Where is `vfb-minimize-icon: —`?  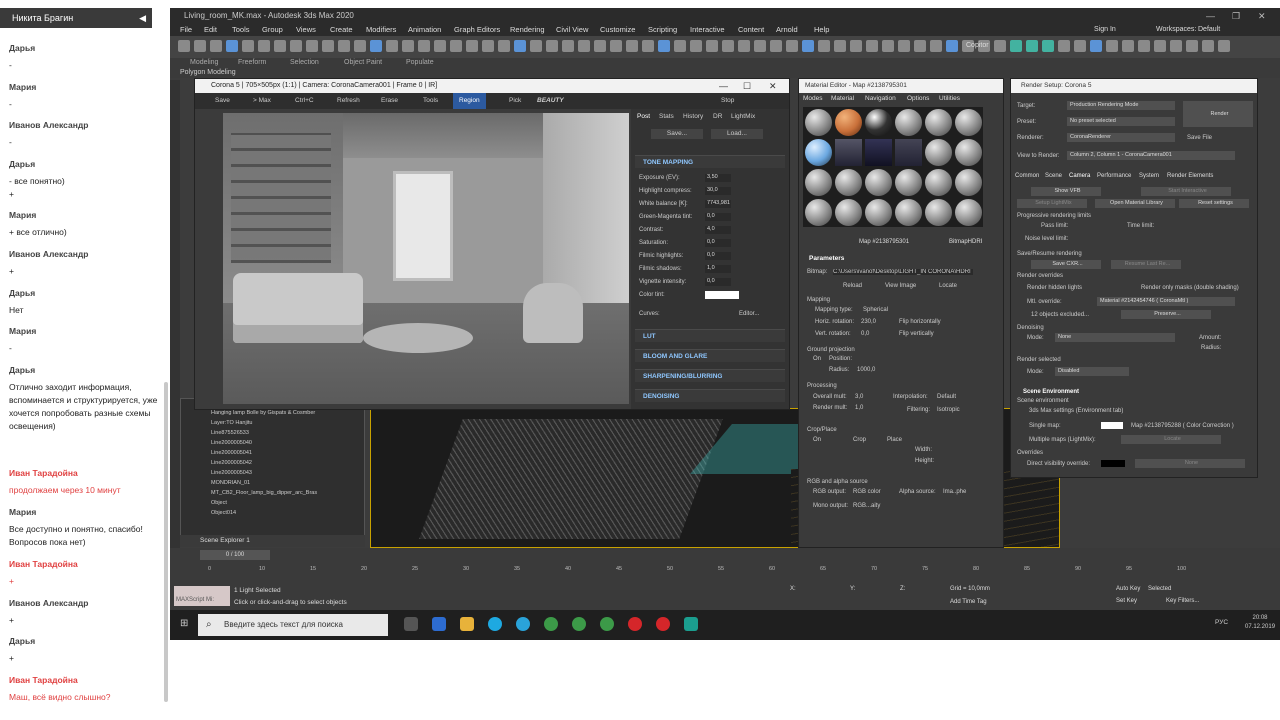 vfb-minimize-icon: — is located at coordinates (723, 86).